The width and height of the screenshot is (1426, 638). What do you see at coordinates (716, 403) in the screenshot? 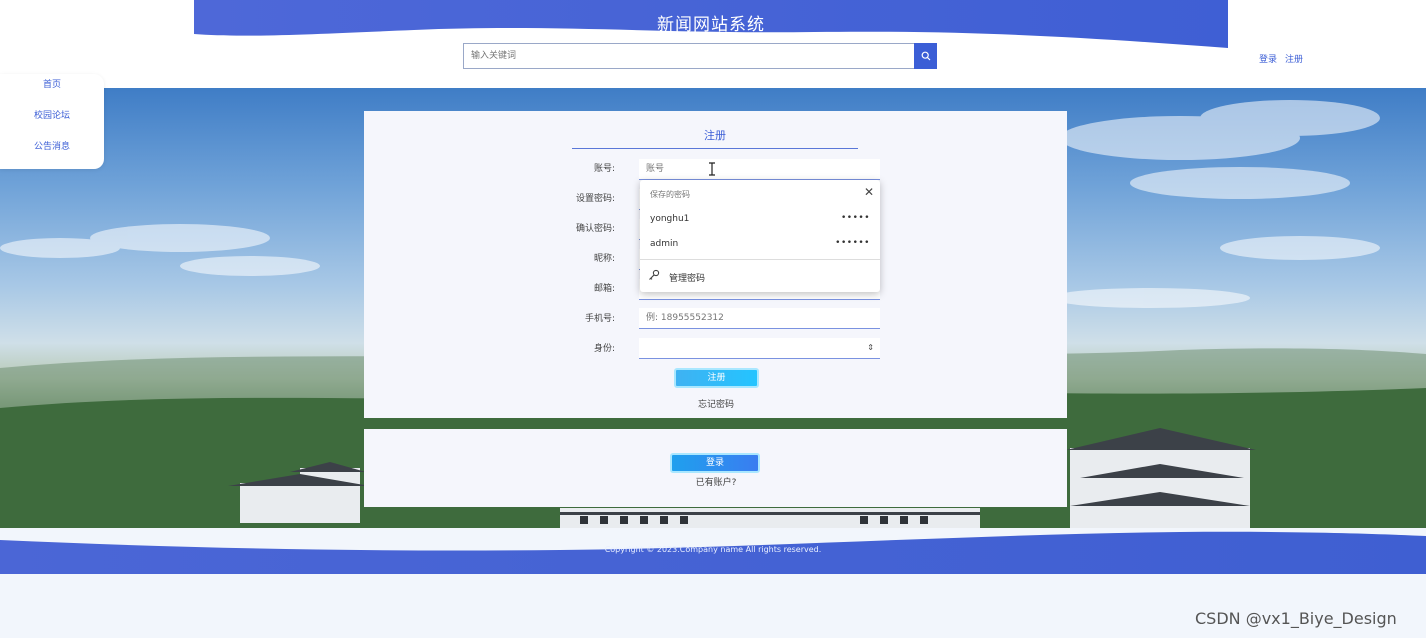
I see `forgot-password-link: 忘记密码` at bounding box center [716, 403].